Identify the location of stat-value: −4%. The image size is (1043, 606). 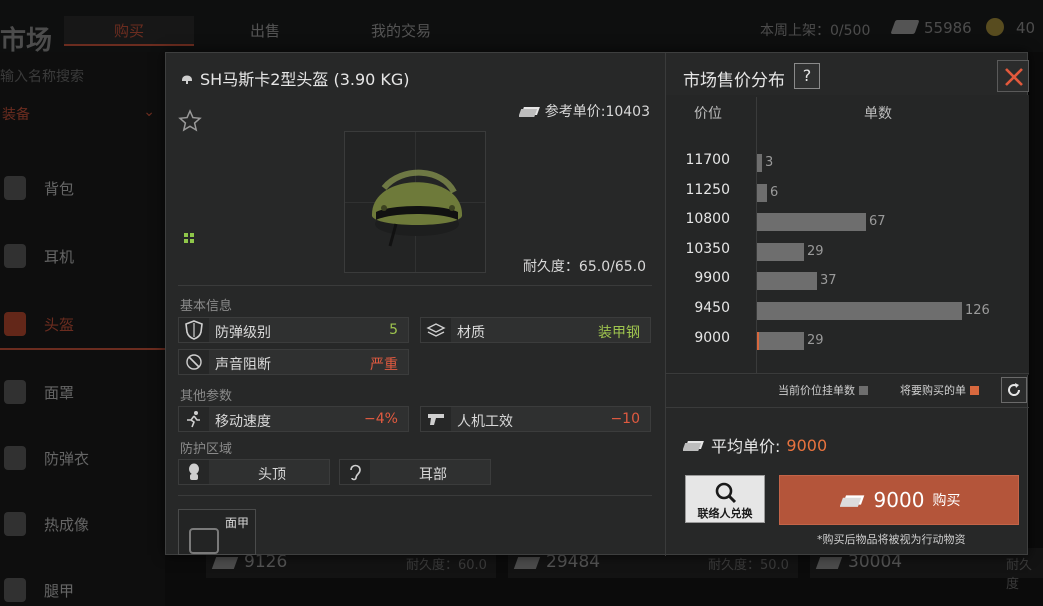
(381, 419).